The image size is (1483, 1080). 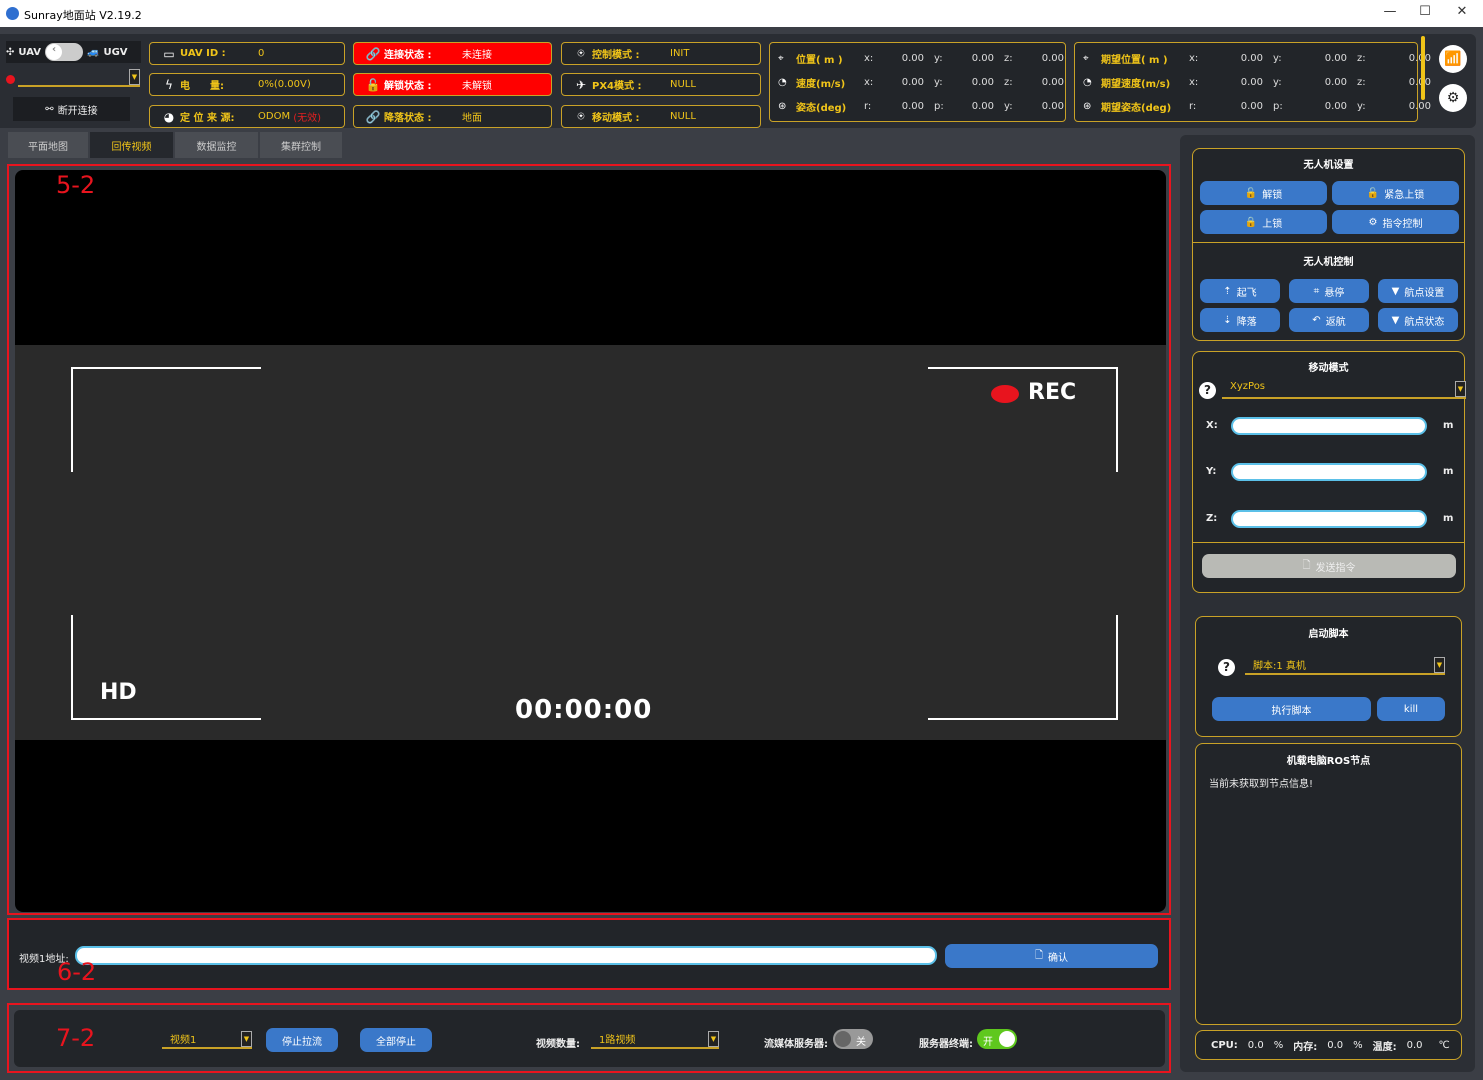 What do you see at coordinates (1329, 426) in the screenshot?
I see `x-input` at bounding box center [1329, 426].